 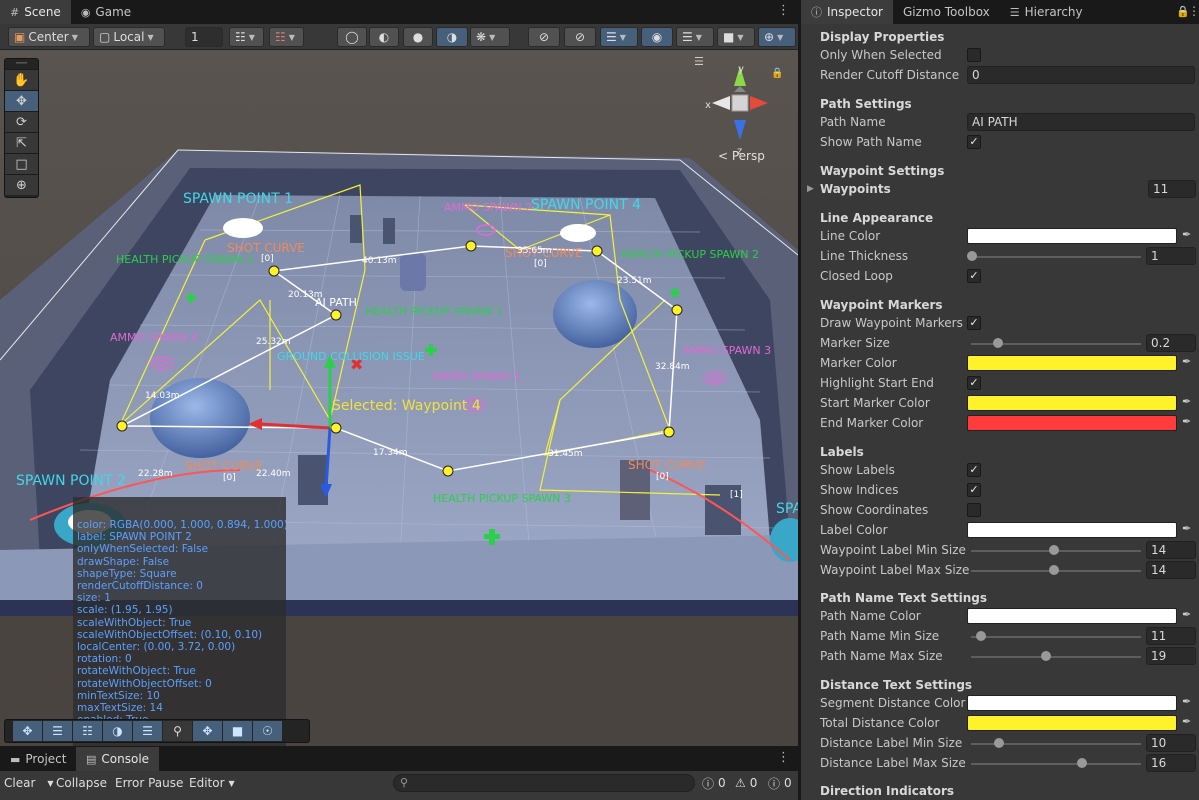 I want to click on path-name-min-slider, so click(x=1056, y=637).